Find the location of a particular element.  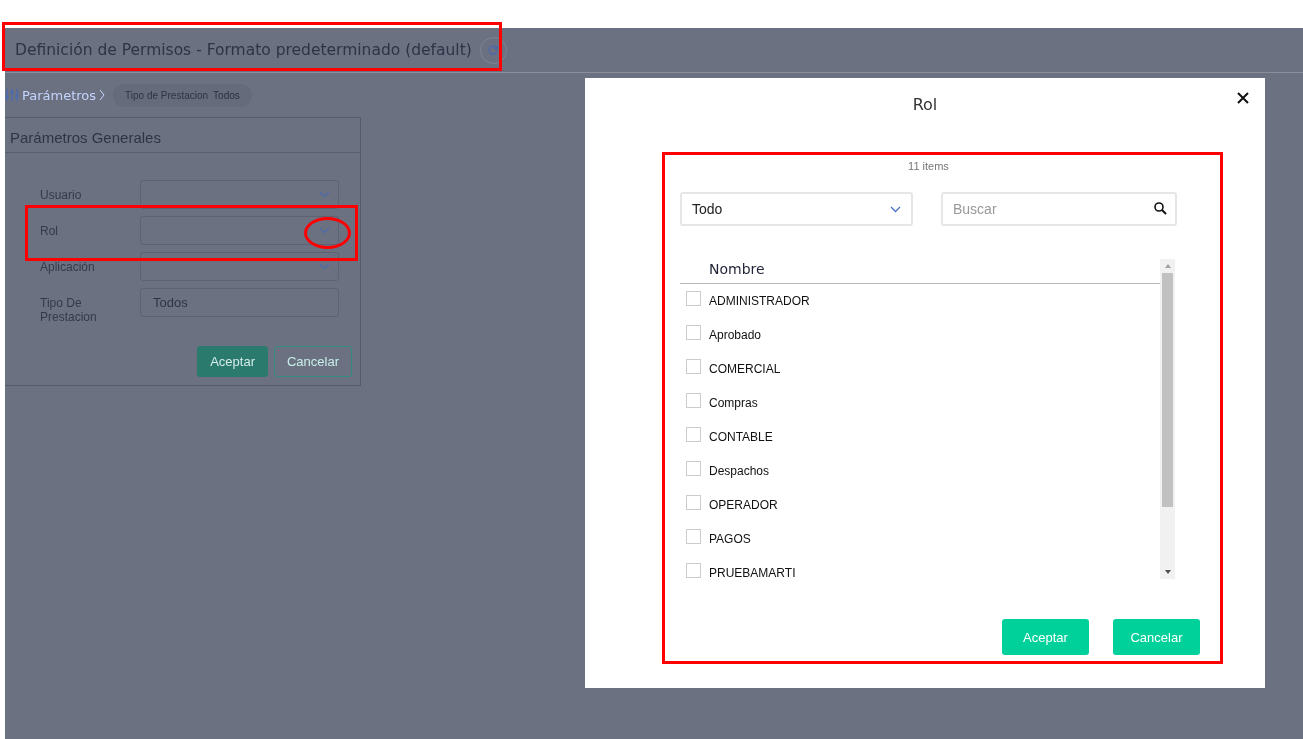

role-name: Compras is located at coordinates (733, 403).